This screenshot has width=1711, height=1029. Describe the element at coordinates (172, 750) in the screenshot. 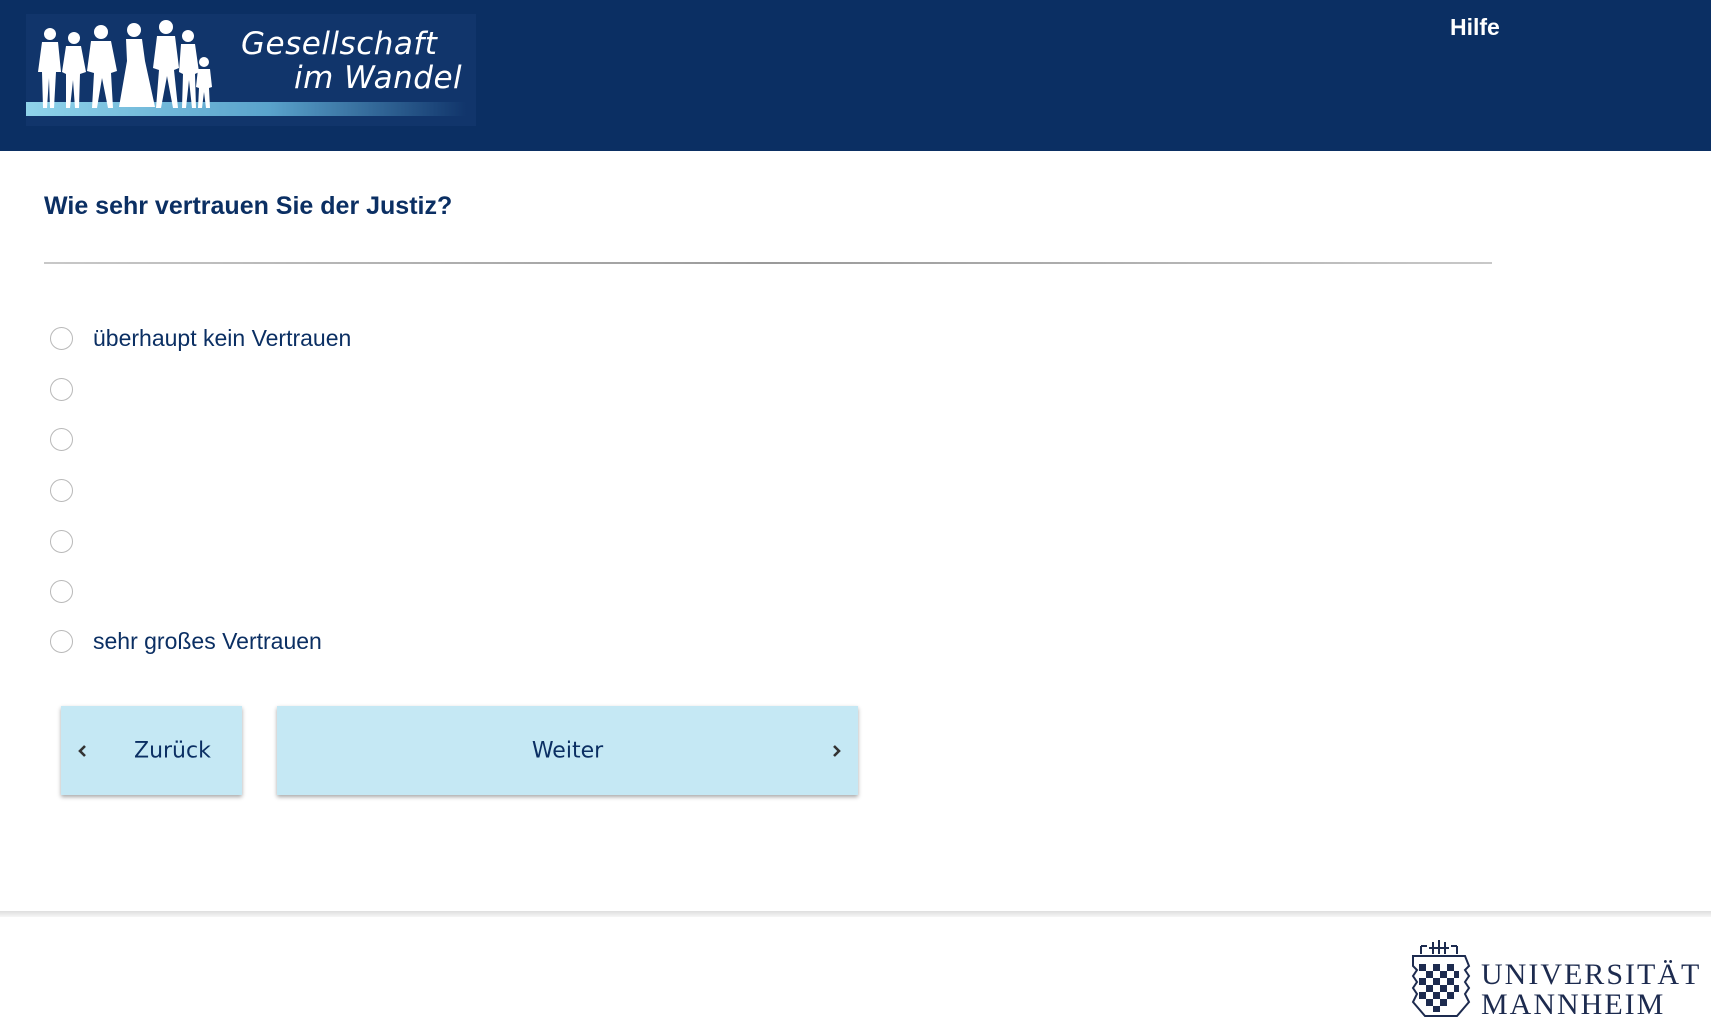

I see `back-button-label: Zurück` at that location.